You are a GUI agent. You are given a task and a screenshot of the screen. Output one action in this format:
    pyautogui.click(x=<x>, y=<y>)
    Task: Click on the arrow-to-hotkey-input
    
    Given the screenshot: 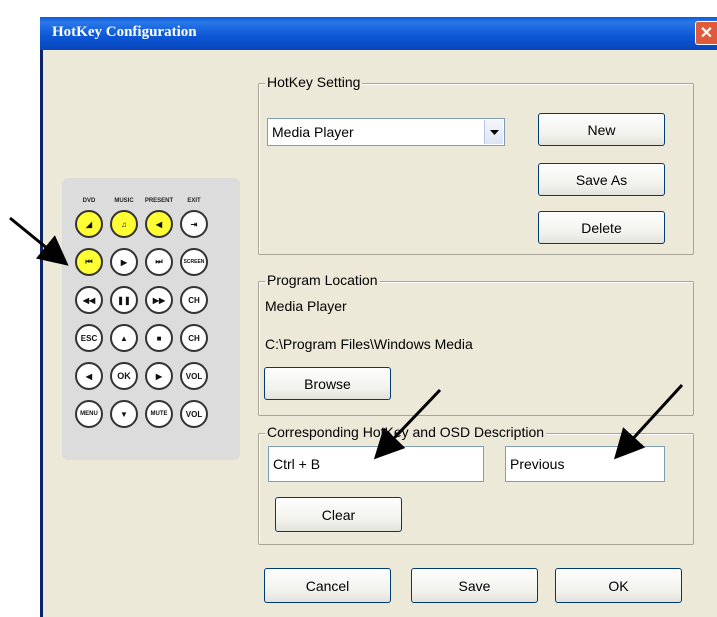 What is the action you would take?
    pyautogui.click(x=407, y=424)
    